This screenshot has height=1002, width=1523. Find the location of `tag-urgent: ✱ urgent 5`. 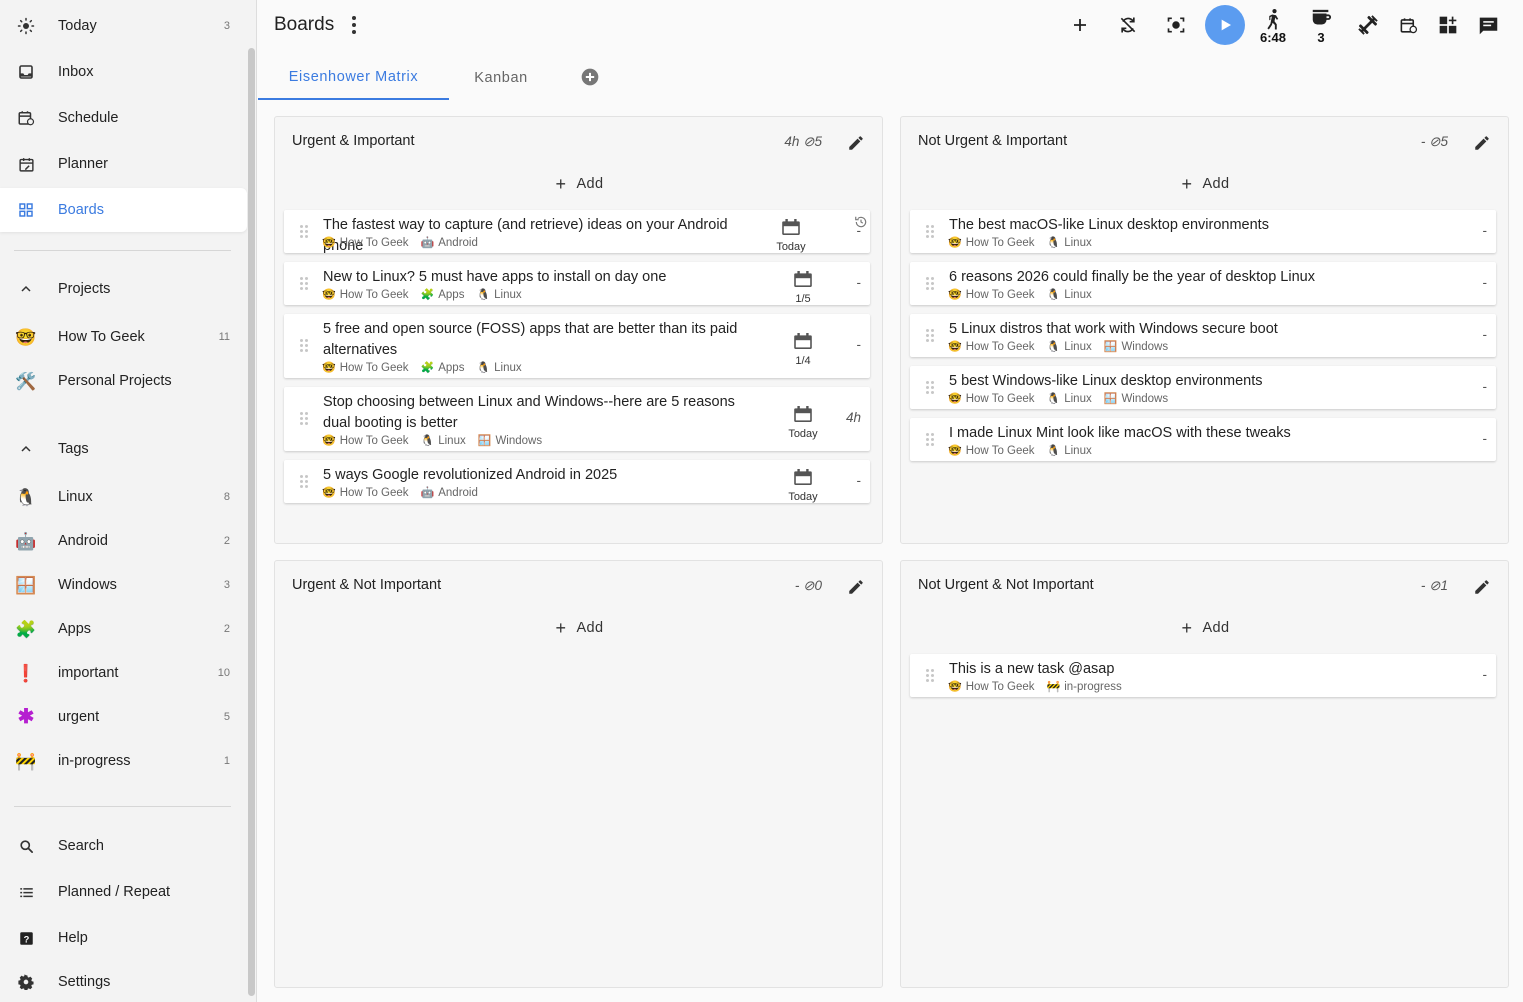

tag-urgent: ✱ urgent 5 is located at coordinates (123, 717).